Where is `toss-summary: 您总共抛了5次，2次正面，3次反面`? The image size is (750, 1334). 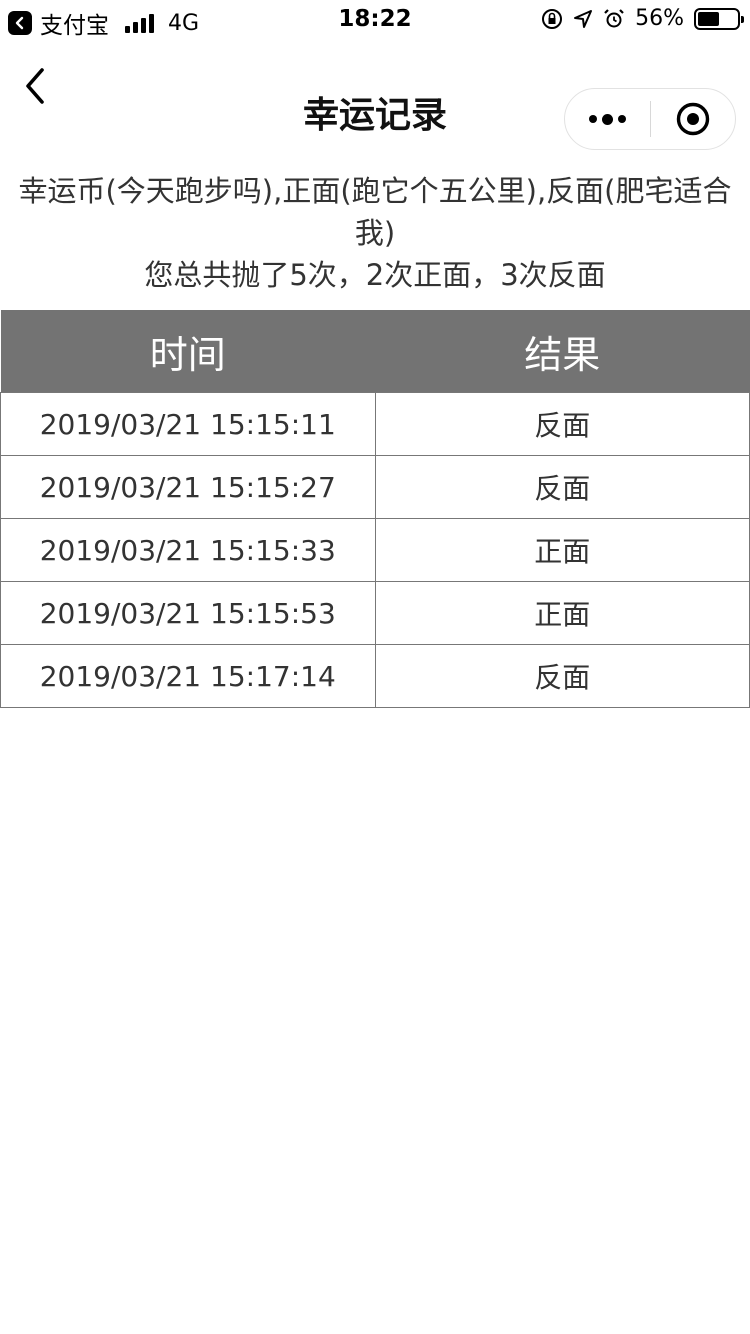 toss-summary: 您总共抛了5次，2次正面，3次反面 is located at coordinates (375, 275).